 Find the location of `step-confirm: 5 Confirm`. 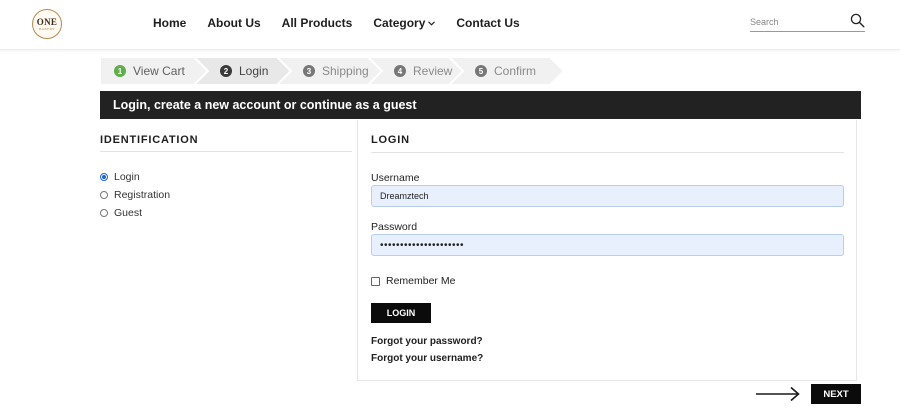

step-confirm: 5 Confirm is located at coordinates (506, 71).